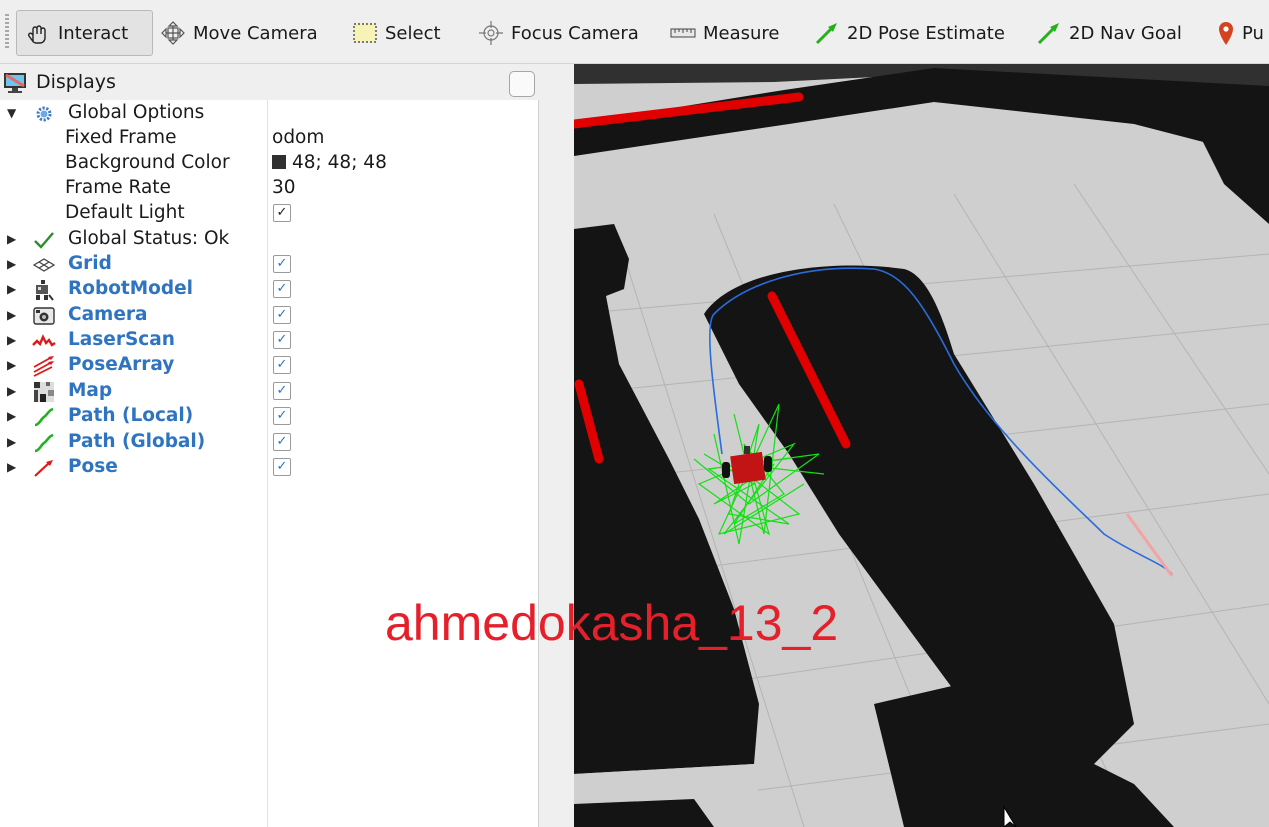 The image size is (1269, 827). What do you see at coordinates (173, 33) in the screenshot?
I see `move-arrows-icon` at bounding box center [173, 33].